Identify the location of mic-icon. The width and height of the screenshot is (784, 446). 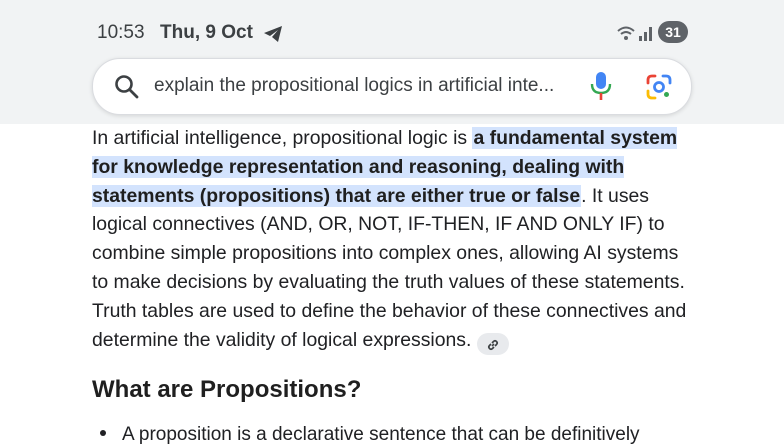
(601, 86).